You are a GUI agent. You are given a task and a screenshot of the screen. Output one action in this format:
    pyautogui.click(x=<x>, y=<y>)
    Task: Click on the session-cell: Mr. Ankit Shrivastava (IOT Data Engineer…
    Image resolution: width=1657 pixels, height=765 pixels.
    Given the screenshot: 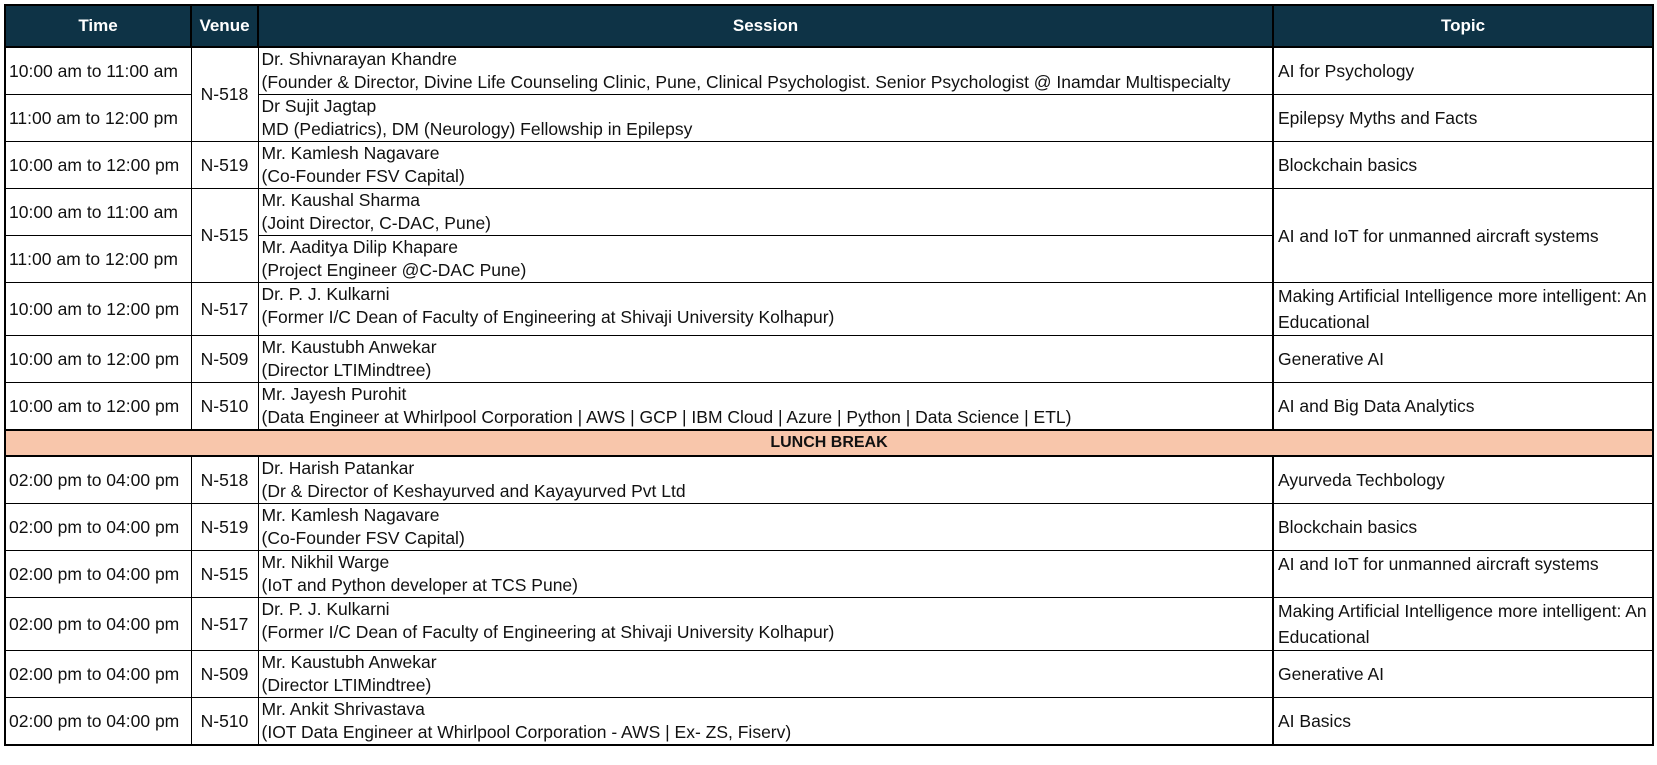 What is the action you would take?
    pyautogui.click(x=765, y=721)
    